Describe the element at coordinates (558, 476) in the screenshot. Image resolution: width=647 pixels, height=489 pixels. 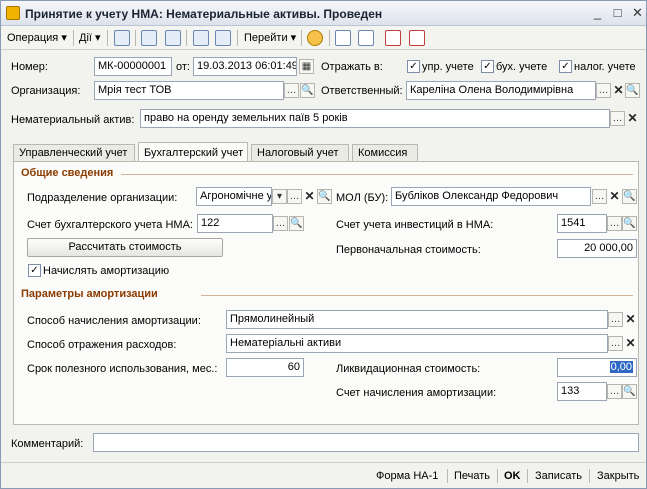
I see `save-button: Записать` at that location.